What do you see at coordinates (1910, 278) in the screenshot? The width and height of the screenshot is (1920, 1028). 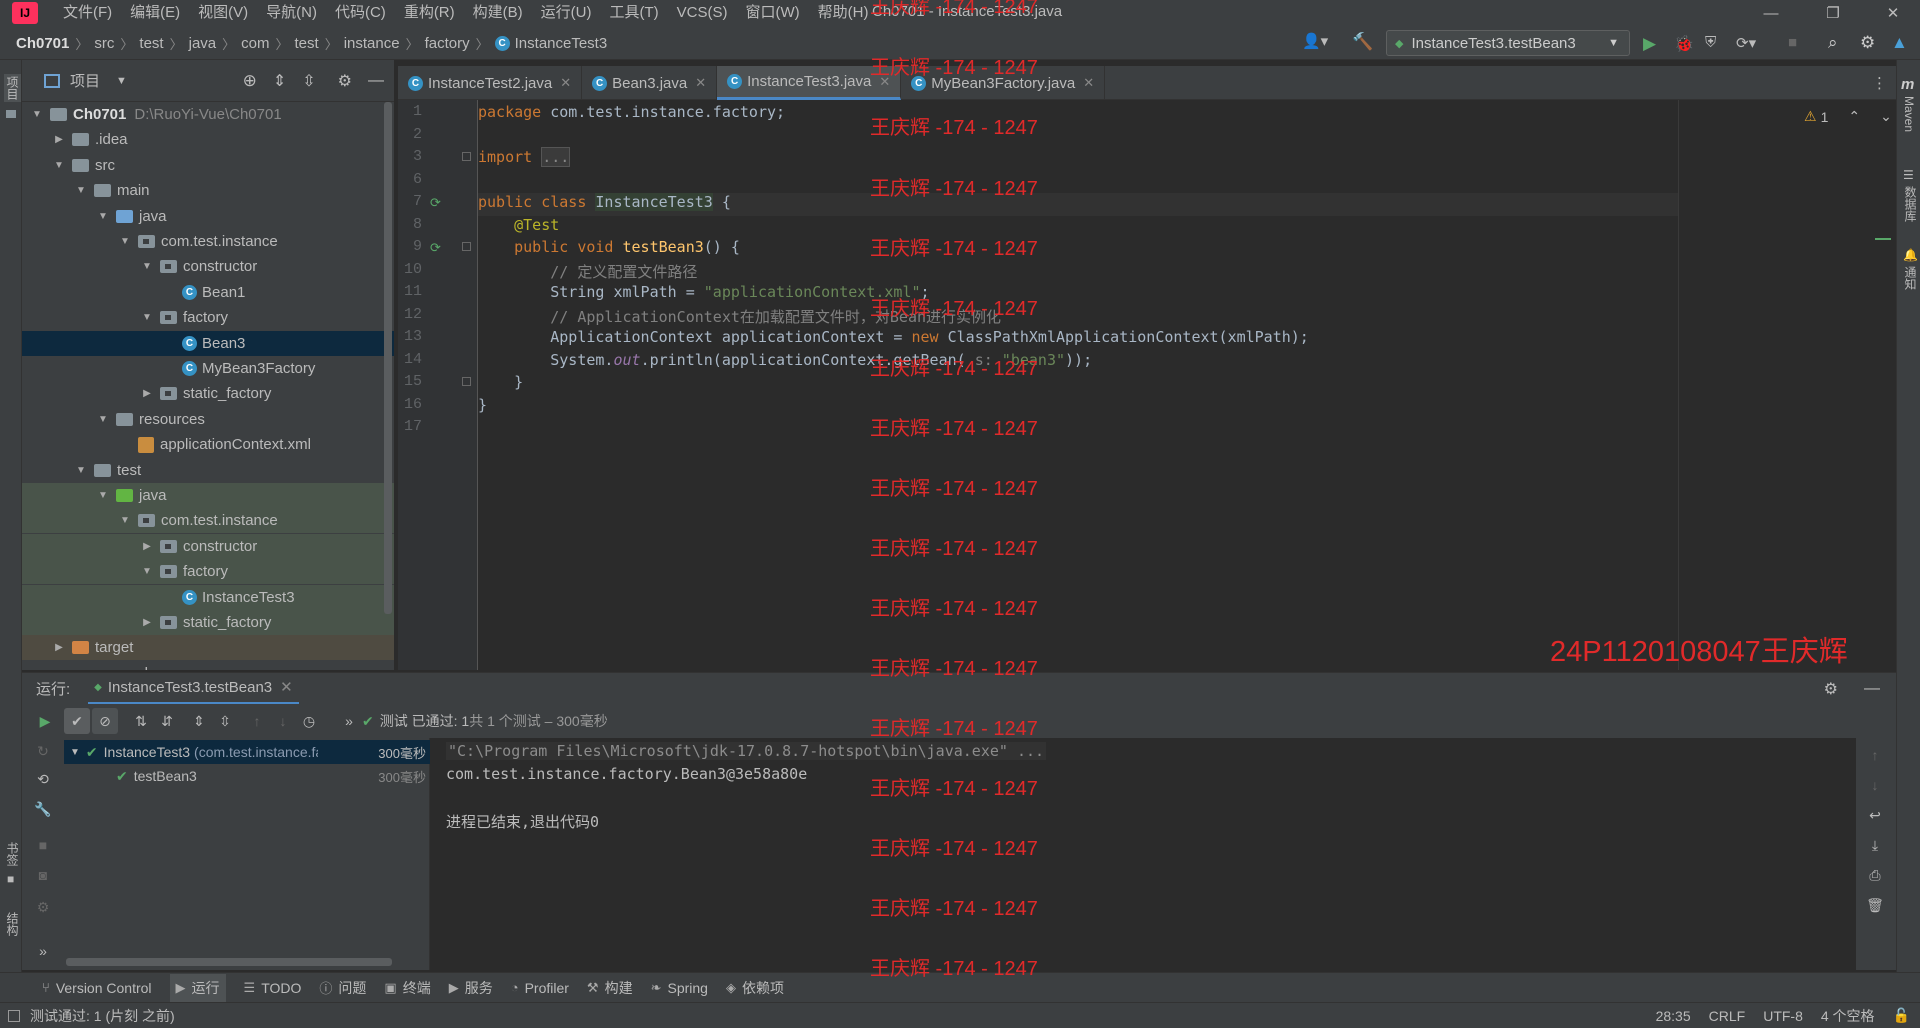 I see `notifications-tool-button: 通知` at bounding box center [1910, 278].